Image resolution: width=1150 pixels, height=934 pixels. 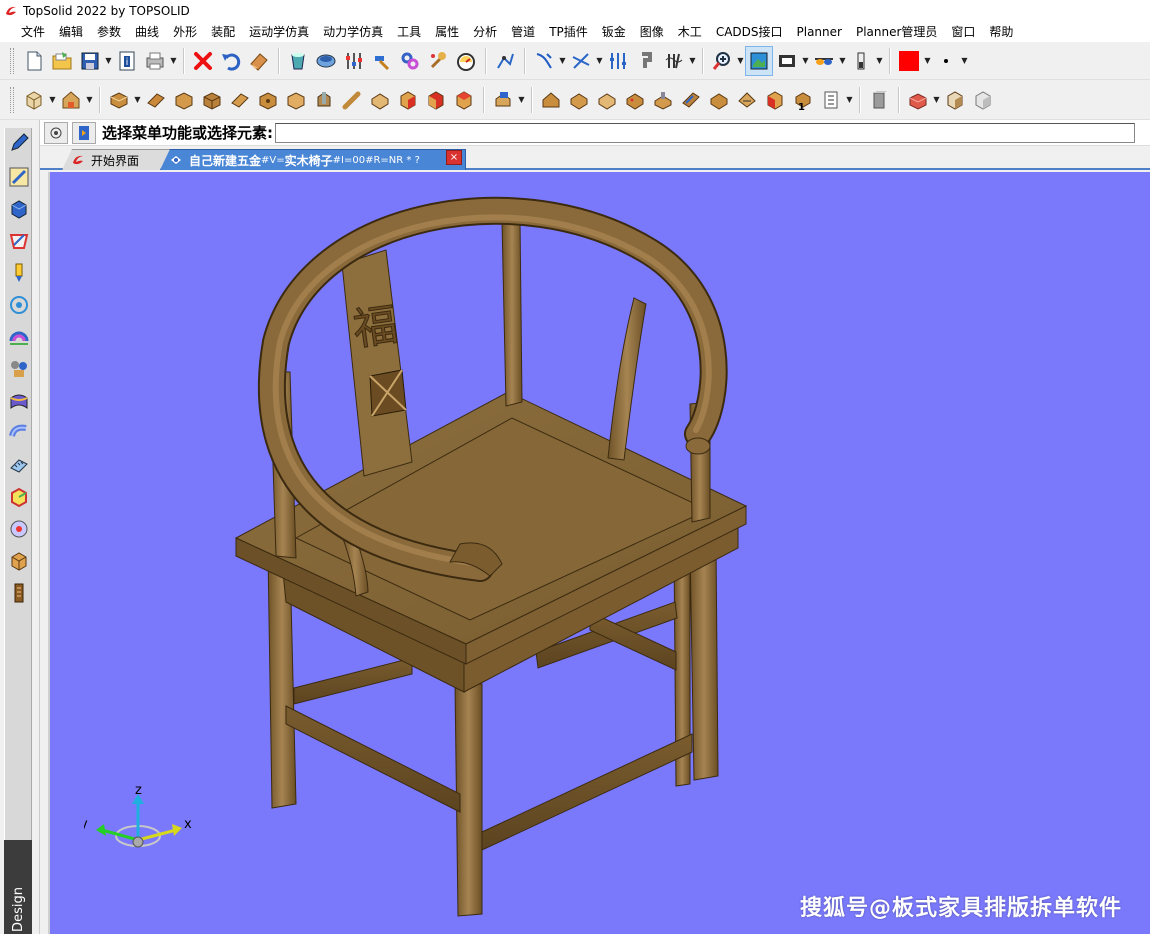 I want to click on profile-dropdown-icon: ▼, so click(x=137, y=100).